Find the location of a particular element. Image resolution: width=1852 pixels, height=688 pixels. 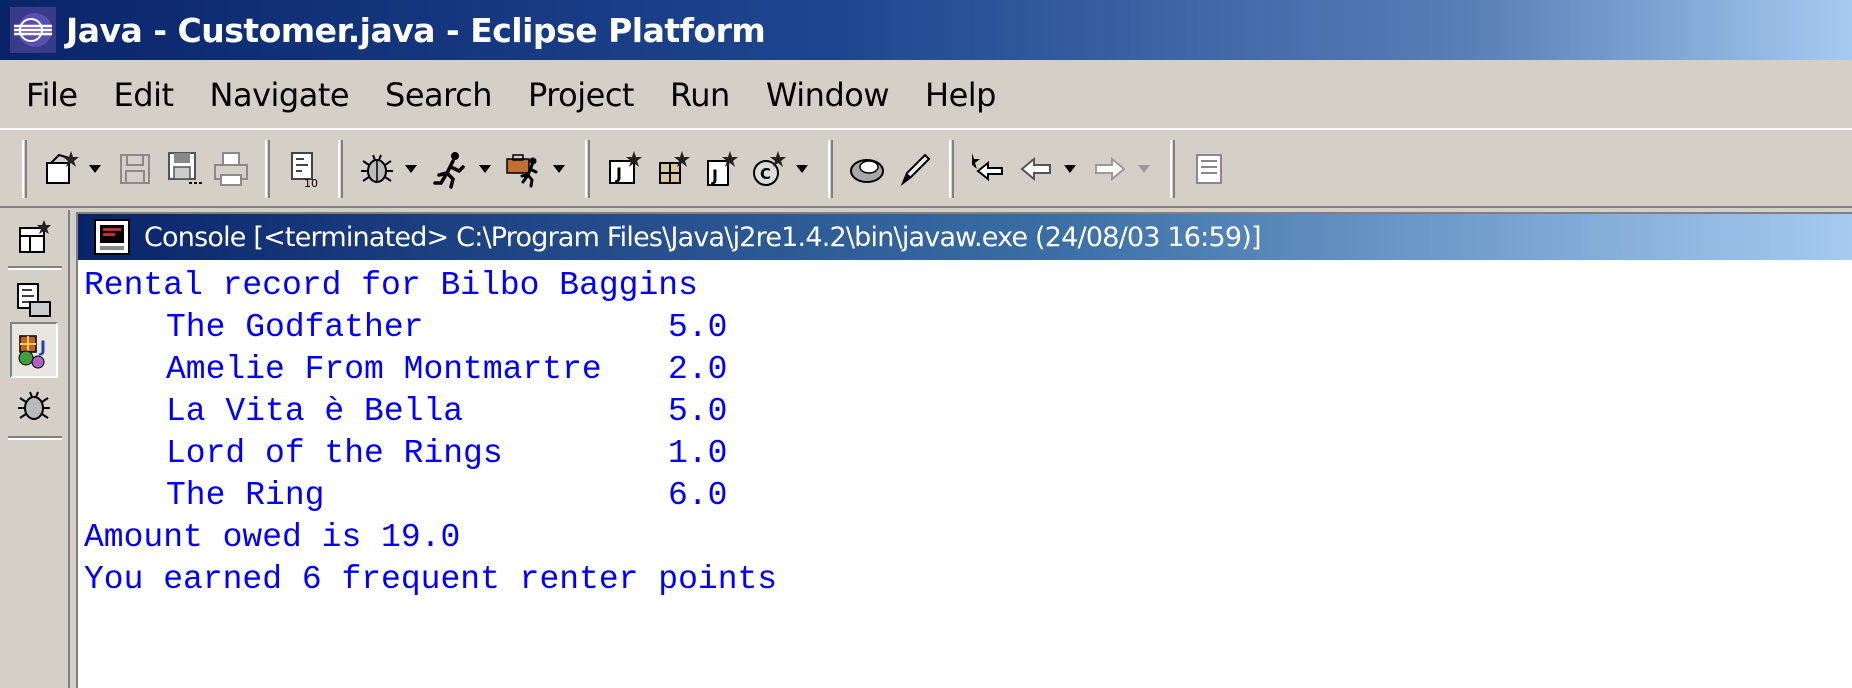

java-perspective-icon: J is located at coordinates (34, 350).